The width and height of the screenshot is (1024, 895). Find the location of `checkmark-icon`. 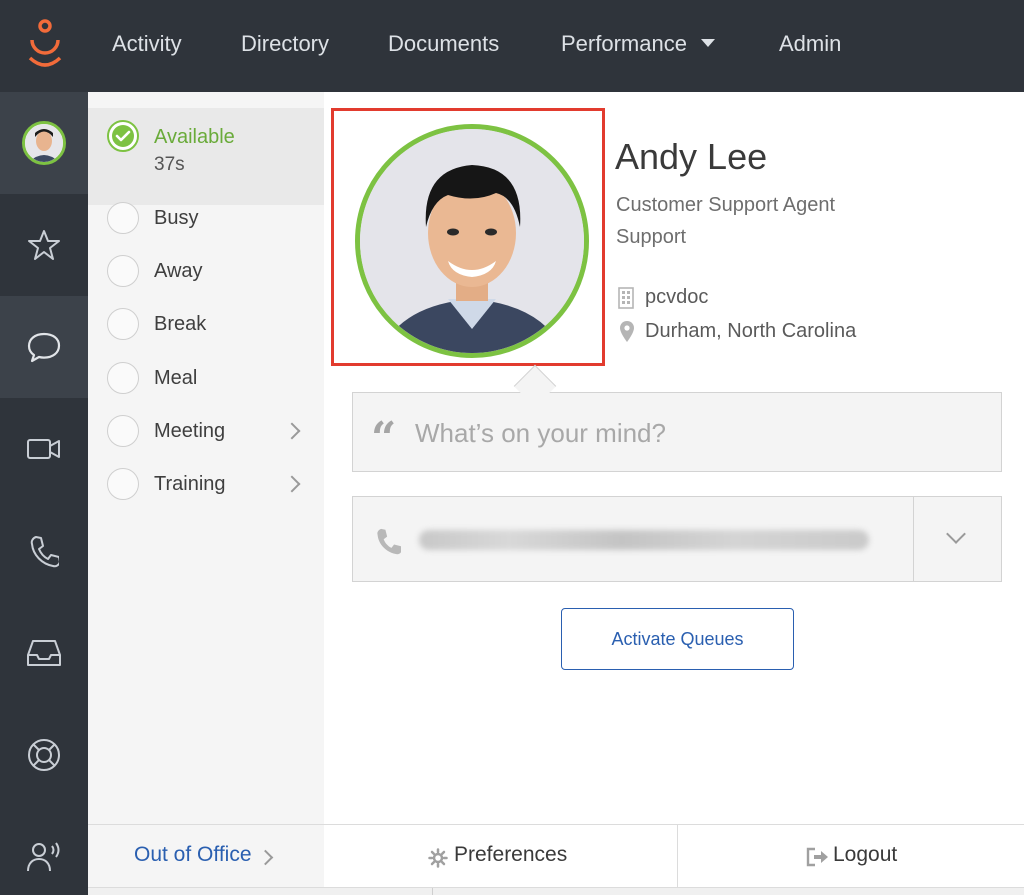

checkmark-icon is located at coordinates (123, 136).